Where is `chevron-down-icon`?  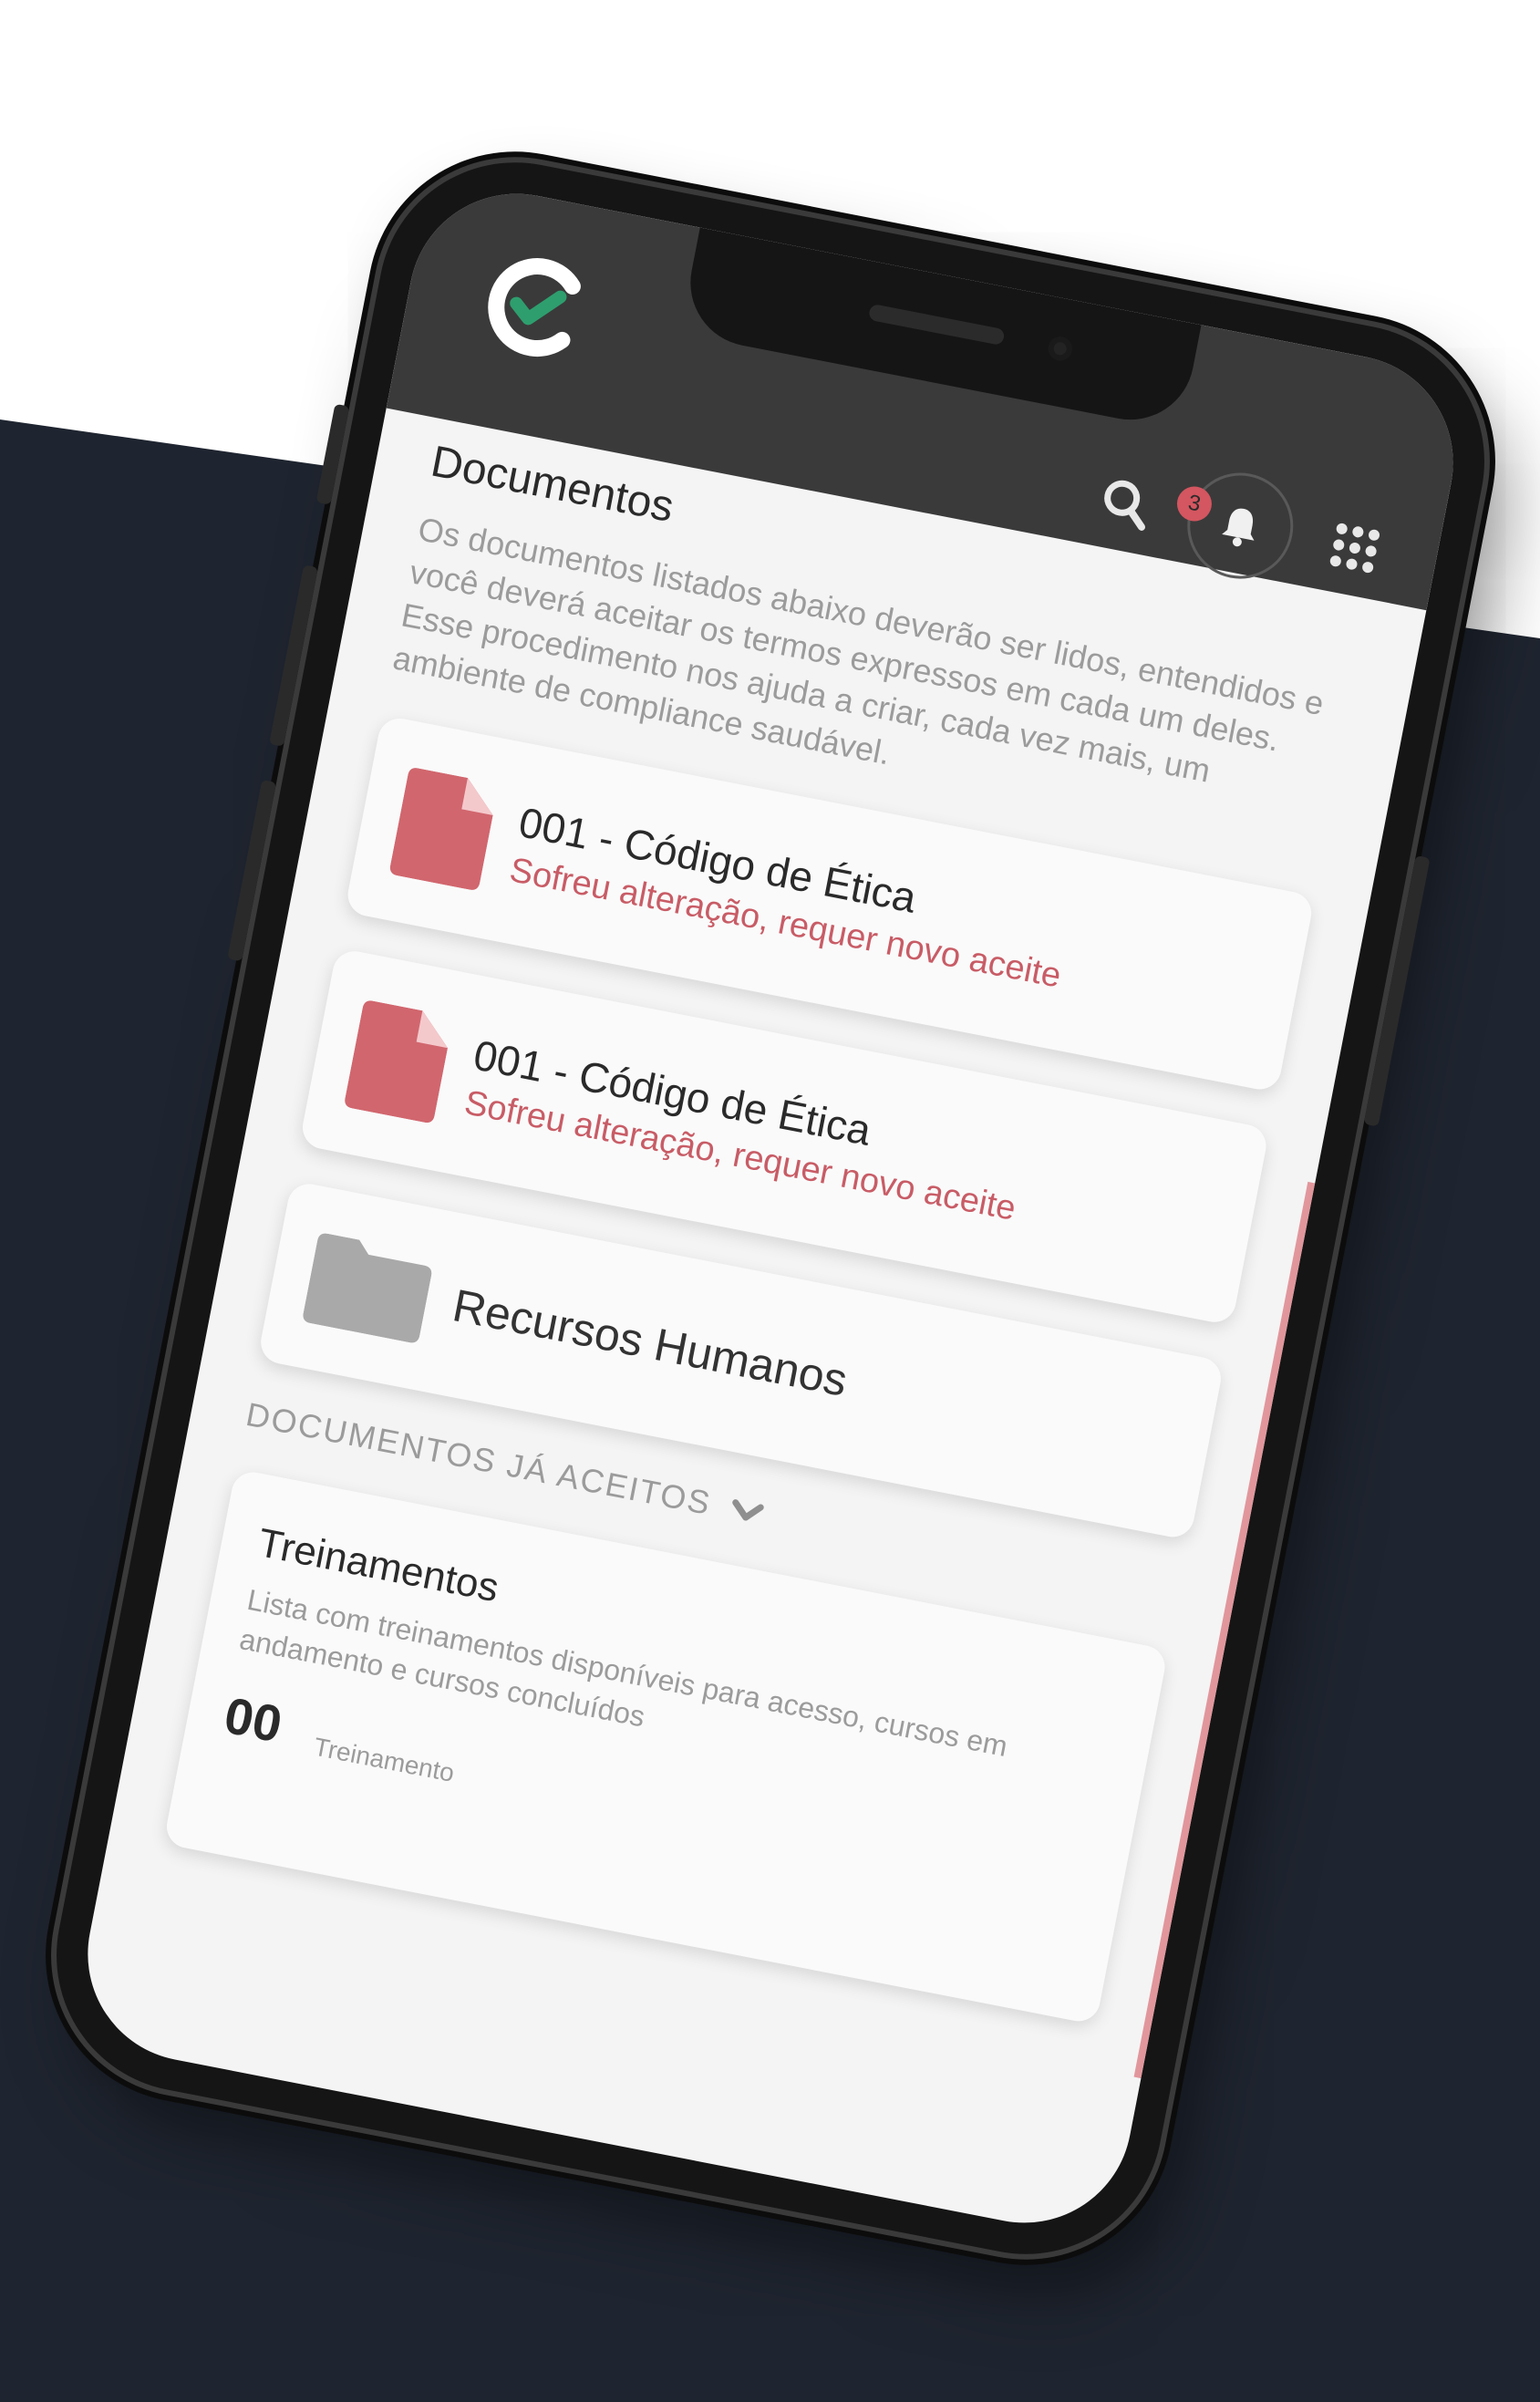
chevron-down-icon is located at coordinates (748, 1510).